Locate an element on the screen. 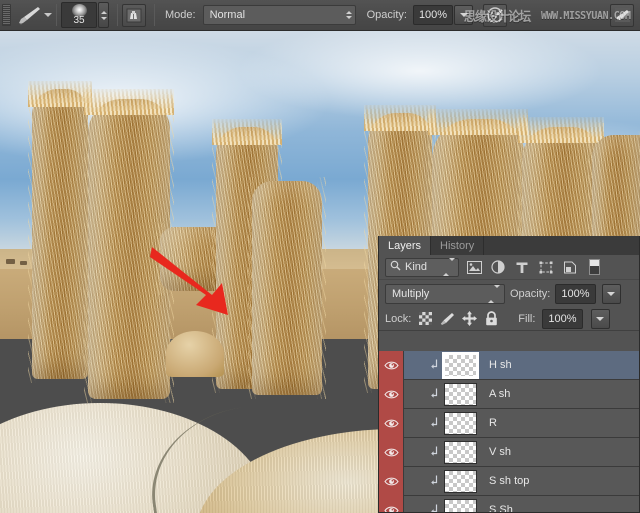 Image resolution: width=640 pixels, height=513 pixels. fill-dropdown-button is located at coordinates (600, 318).